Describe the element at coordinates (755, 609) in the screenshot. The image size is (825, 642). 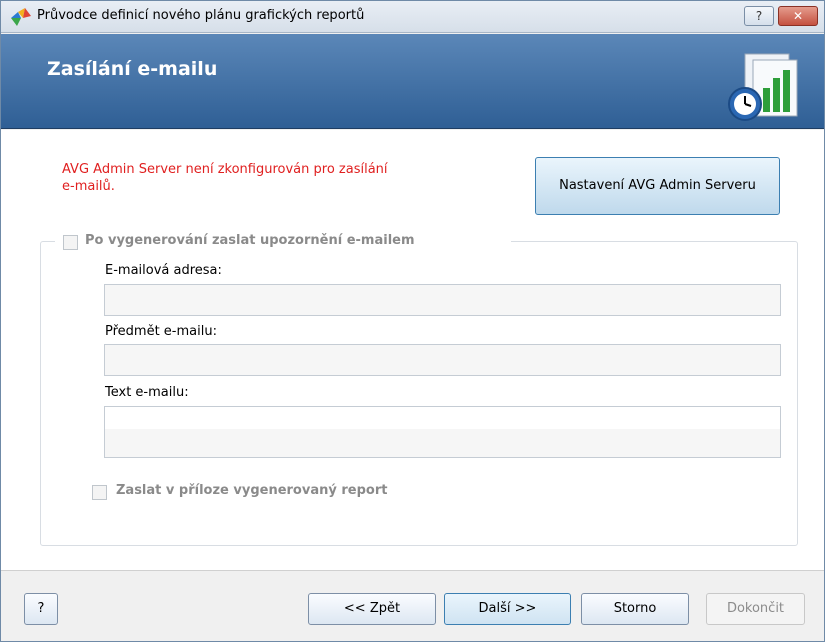
I see `finish-button: Dokončit` at that location.